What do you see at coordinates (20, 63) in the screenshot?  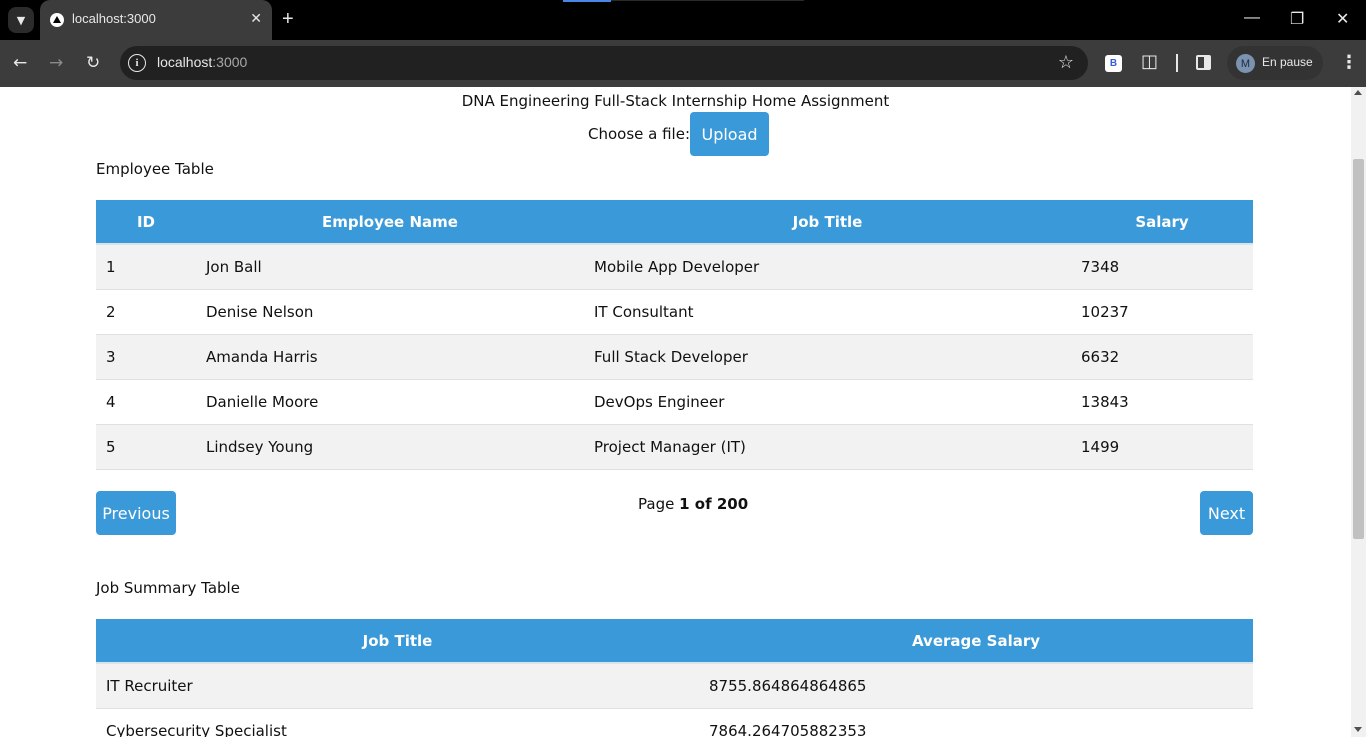 I see `back-icon: ←` at bounding box center [20, 63].